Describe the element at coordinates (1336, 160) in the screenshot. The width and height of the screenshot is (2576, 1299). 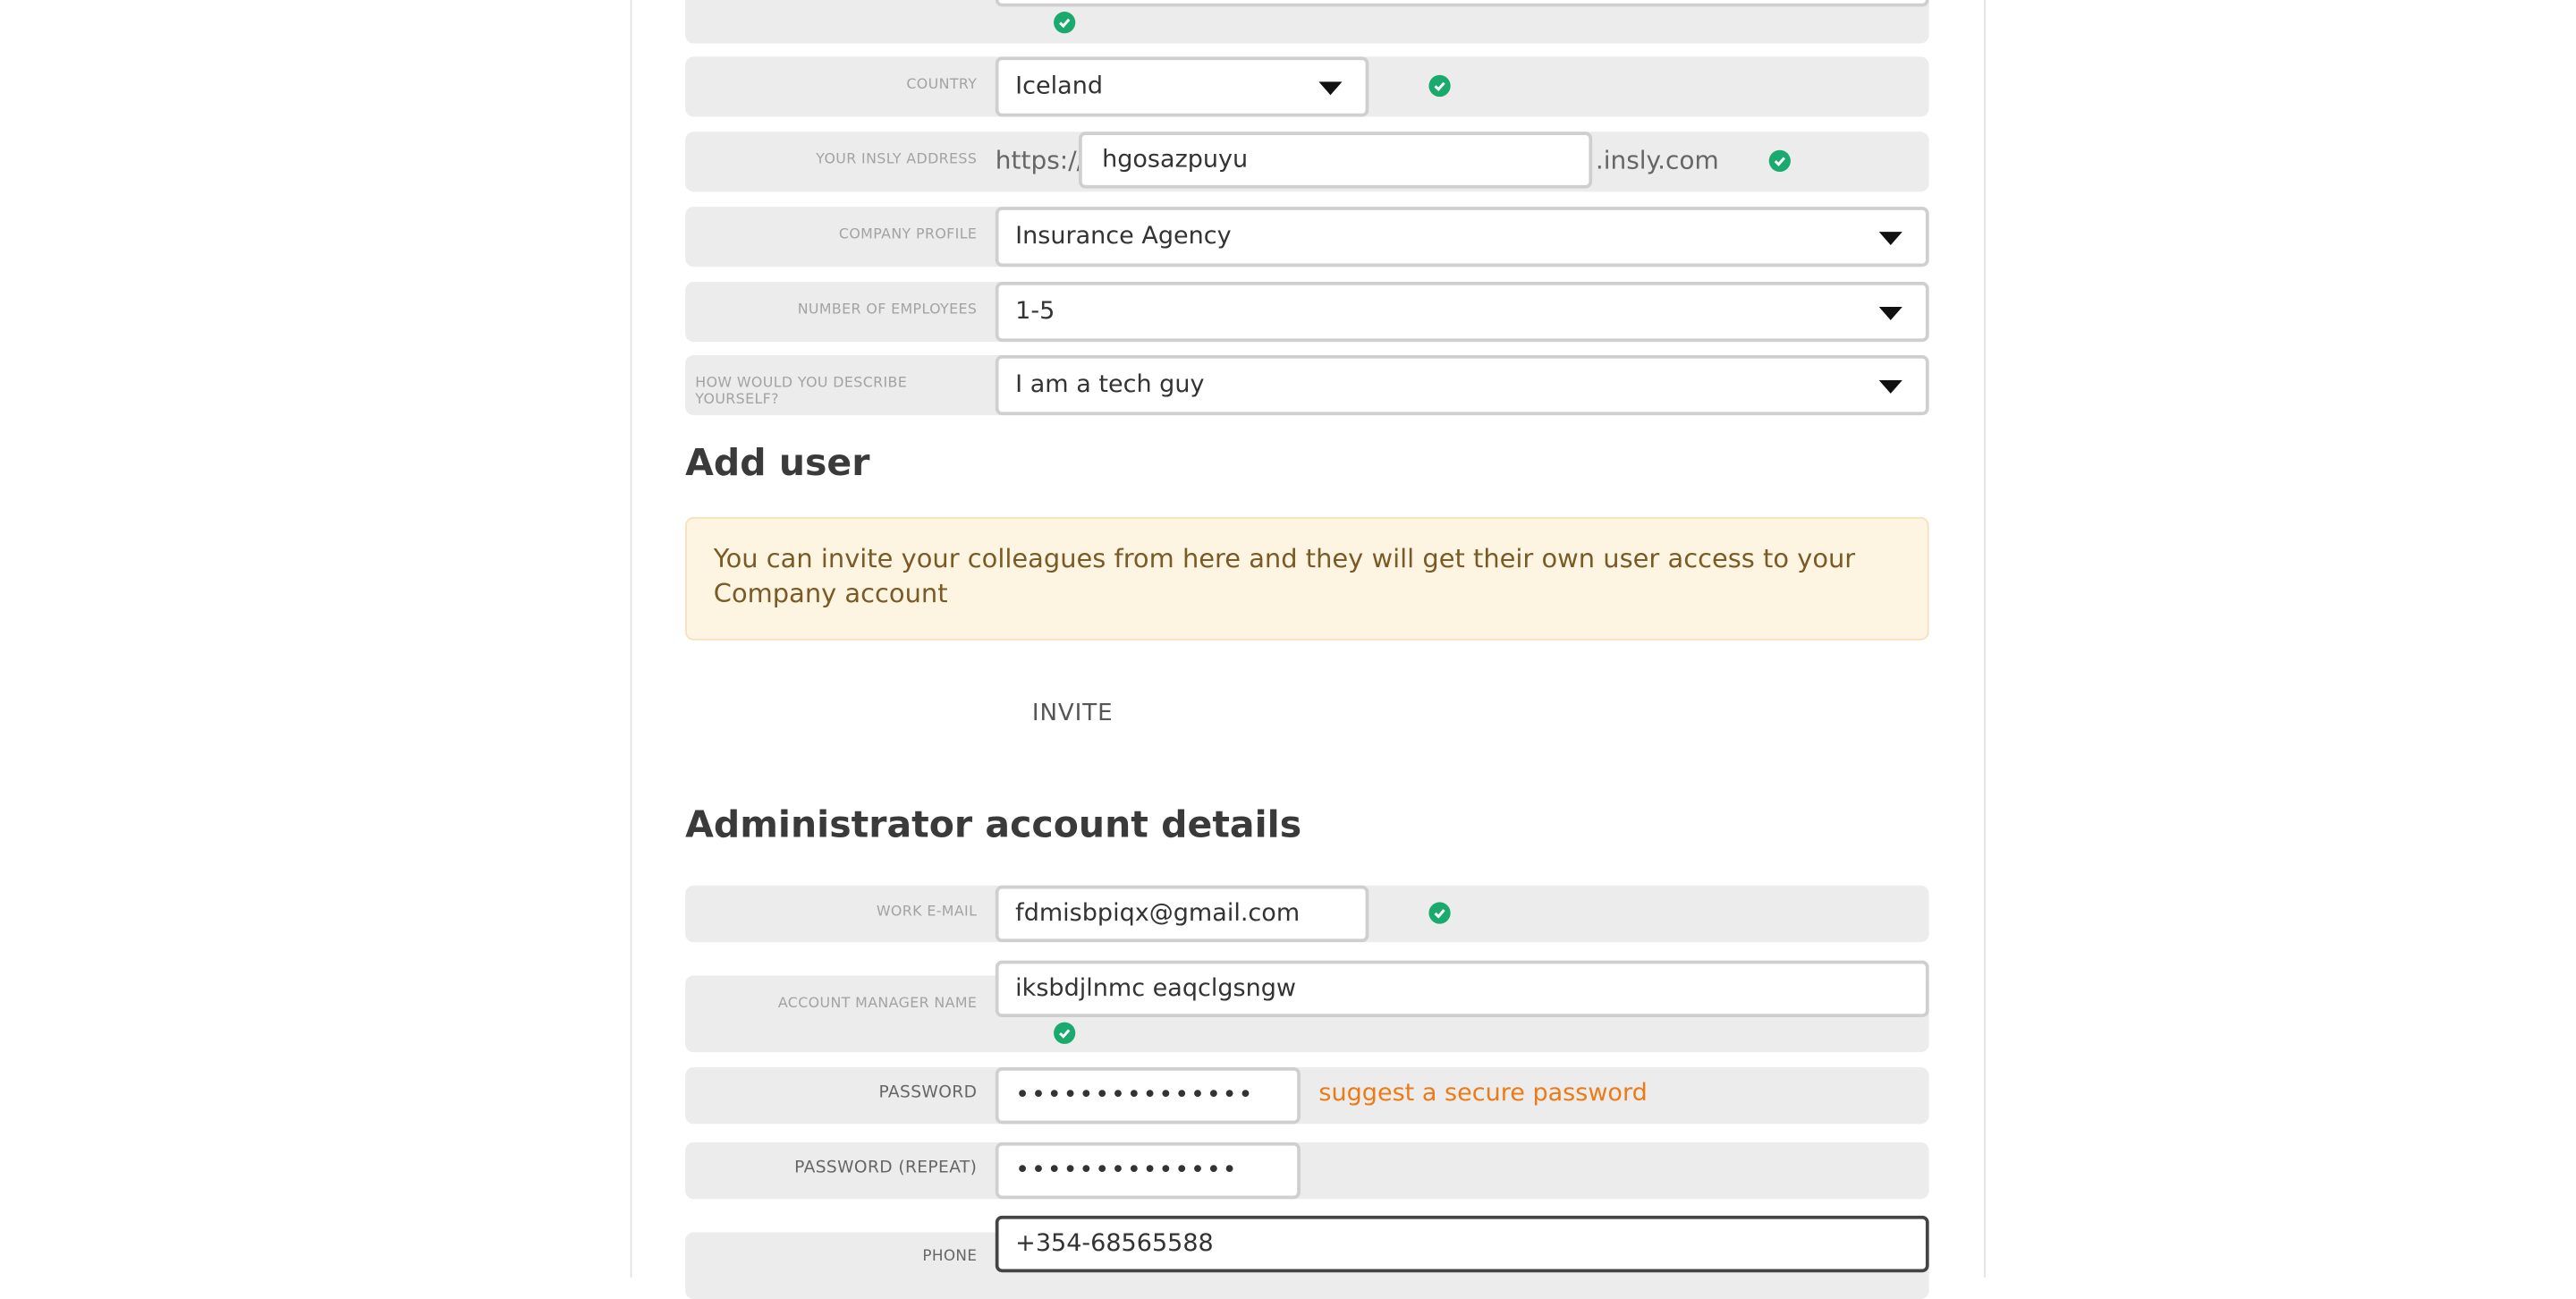
I see `address-input: hgosazpuyu` at that location.